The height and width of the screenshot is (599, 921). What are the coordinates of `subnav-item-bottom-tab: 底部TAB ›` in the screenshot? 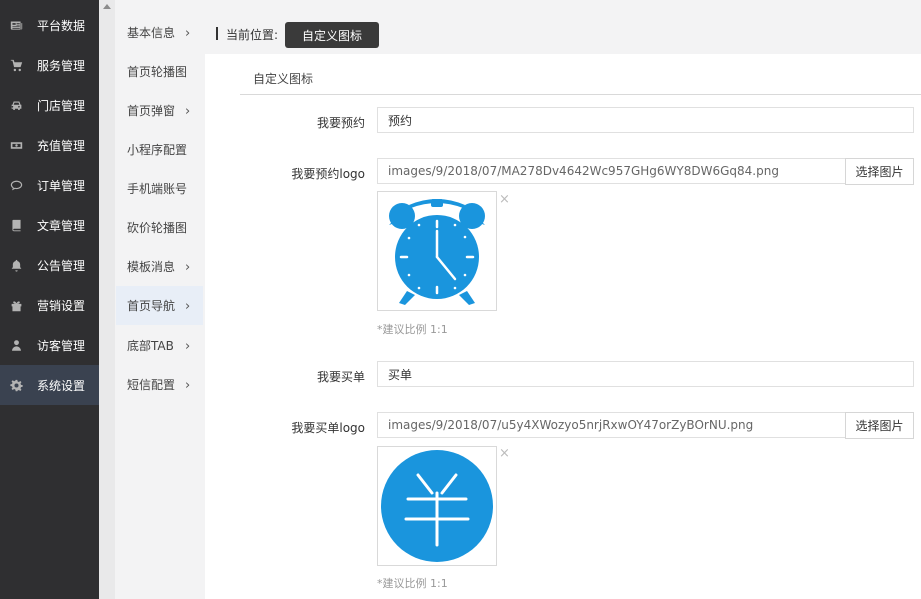 It's located at (159, 345).